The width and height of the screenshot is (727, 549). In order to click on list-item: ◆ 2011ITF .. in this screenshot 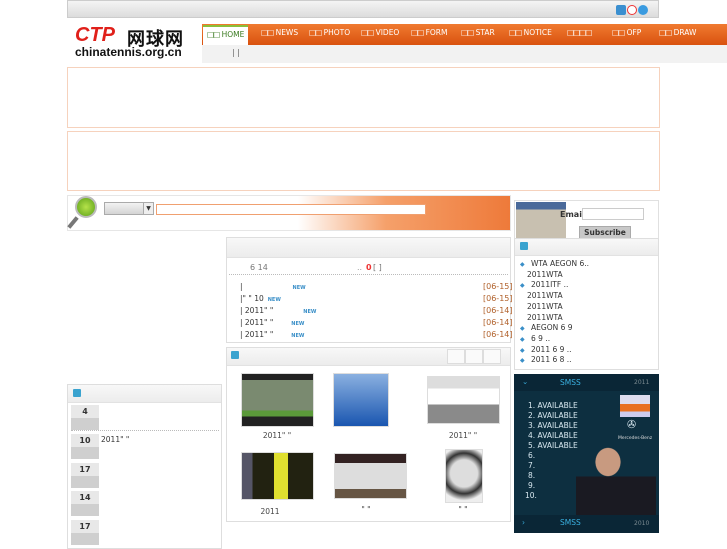, I will do `click(544, 284)`.